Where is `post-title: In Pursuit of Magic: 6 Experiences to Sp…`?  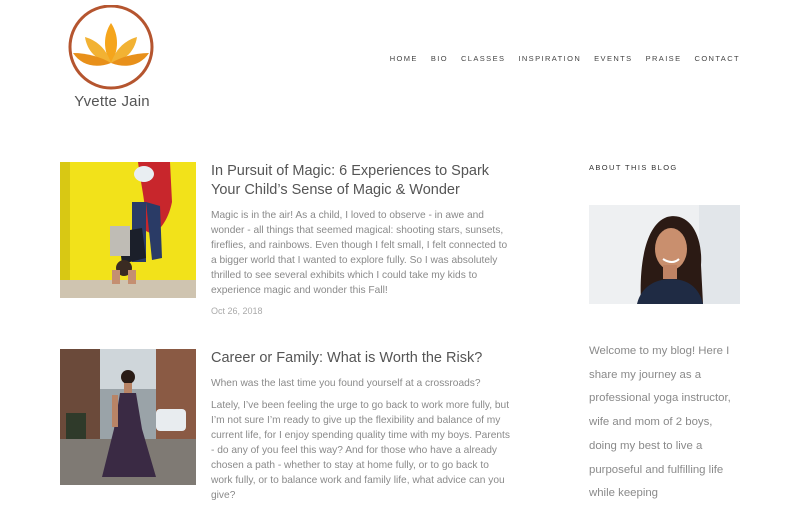 post-title: In Pursuit of Magic: 6 Experiences to Sp… is located at coordinates (361, 181).